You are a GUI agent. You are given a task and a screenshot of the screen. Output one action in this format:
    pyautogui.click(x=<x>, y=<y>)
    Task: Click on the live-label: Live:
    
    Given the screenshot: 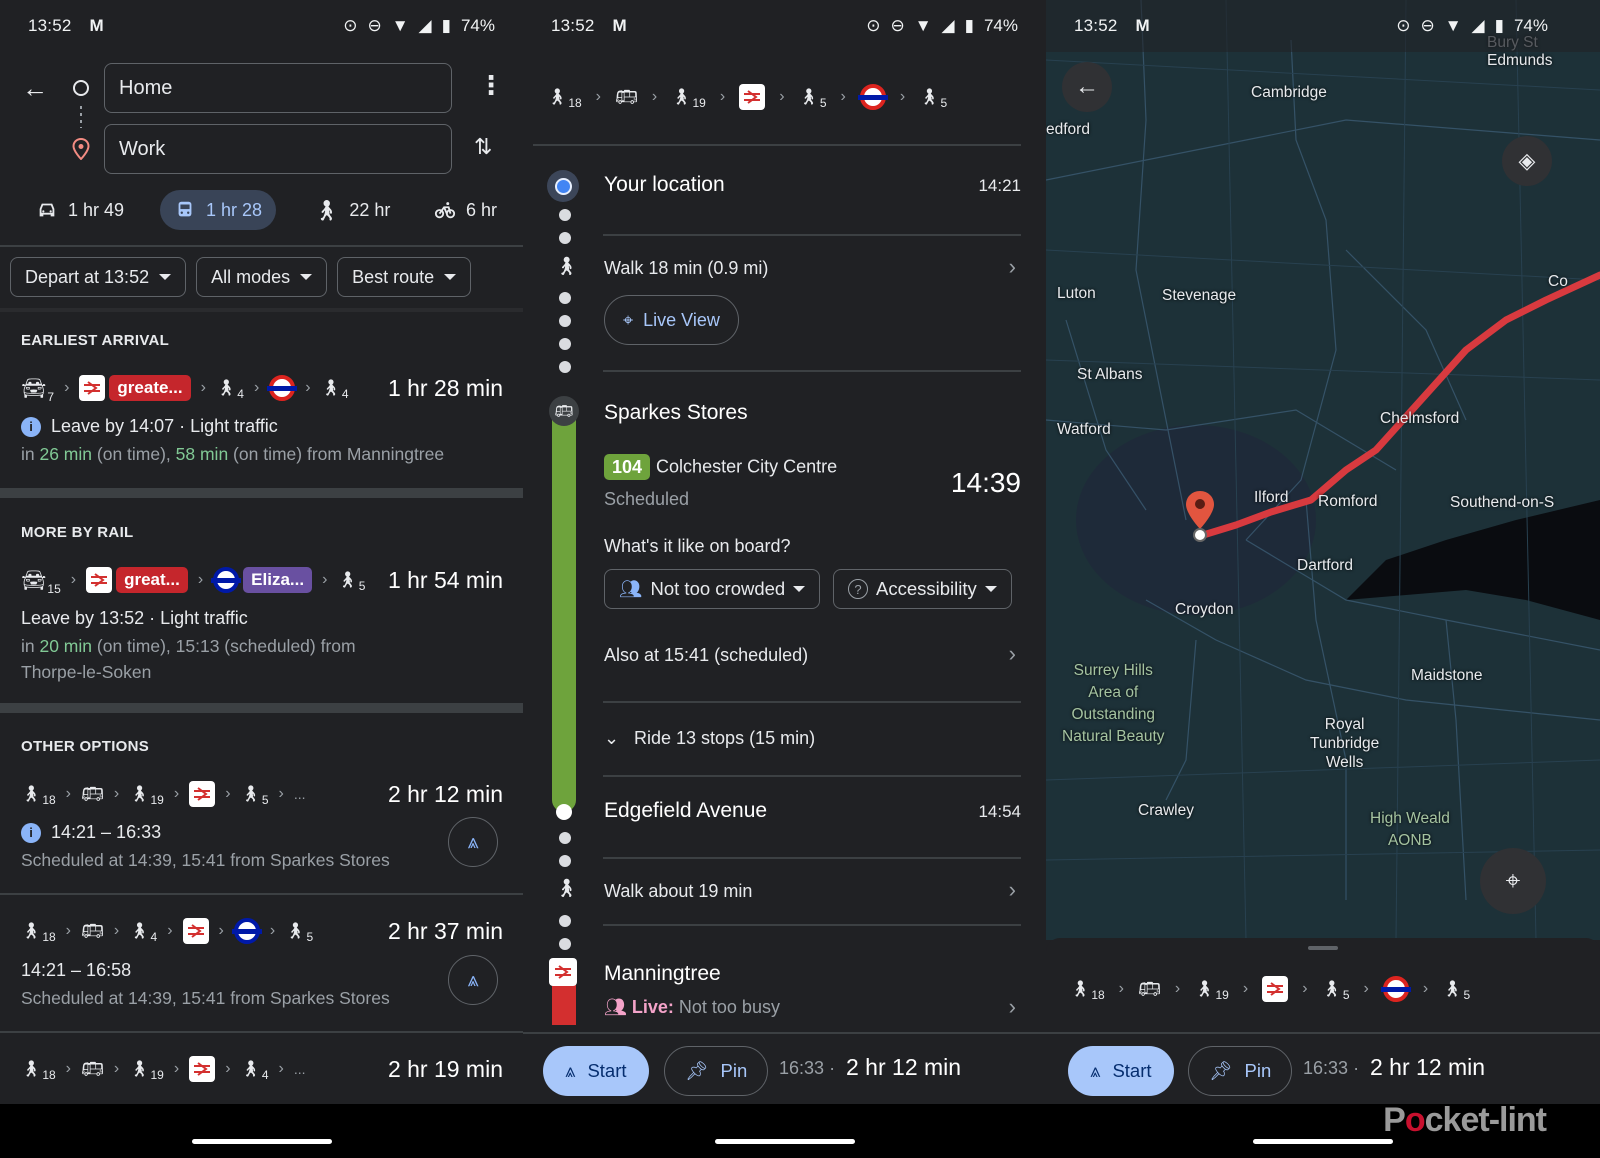 What is the action you would take?
    pyautogui.click(x=652, y=1007)
    